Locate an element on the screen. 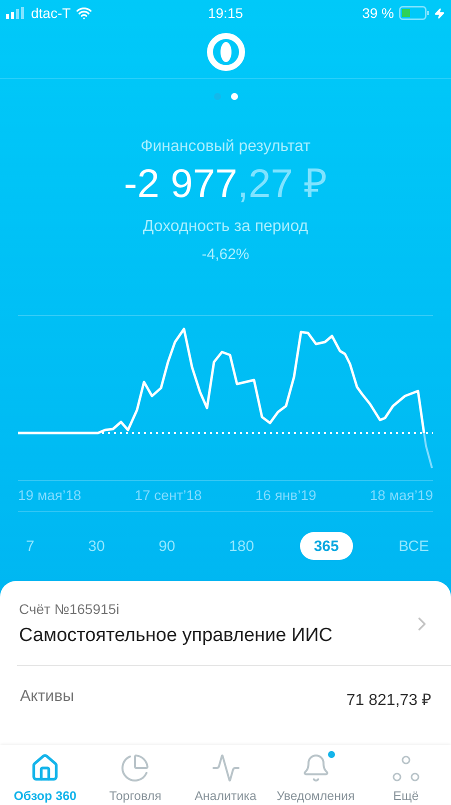 The height and width of the screenshot is (805, 451). charging-icon is located at coordinates (440, 13).